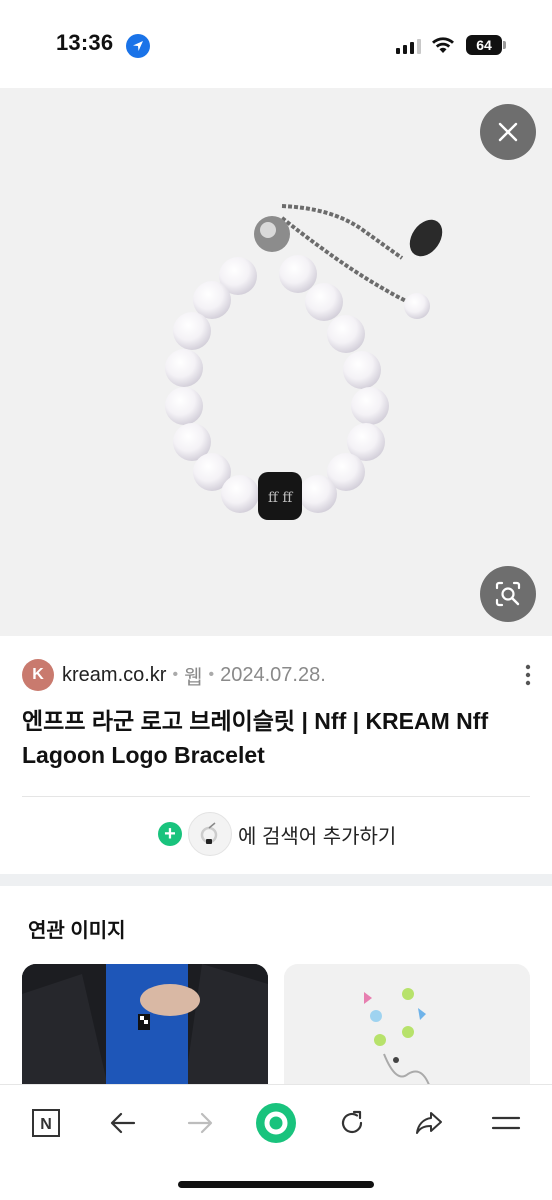 The height and width of the screenshot is (1200, 552). I want to click on arrow-right-icon, so click(200, 1123).